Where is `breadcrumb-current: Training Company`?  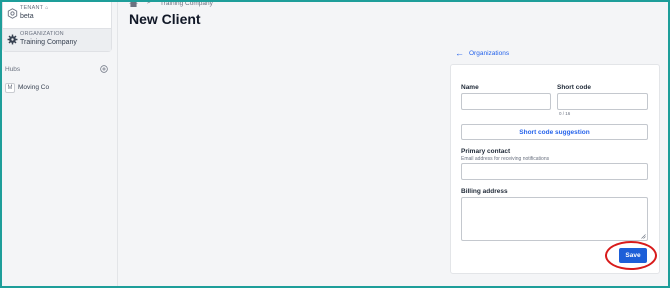
breadcrumb-current: Training Company is located at coordinates (186, 3).